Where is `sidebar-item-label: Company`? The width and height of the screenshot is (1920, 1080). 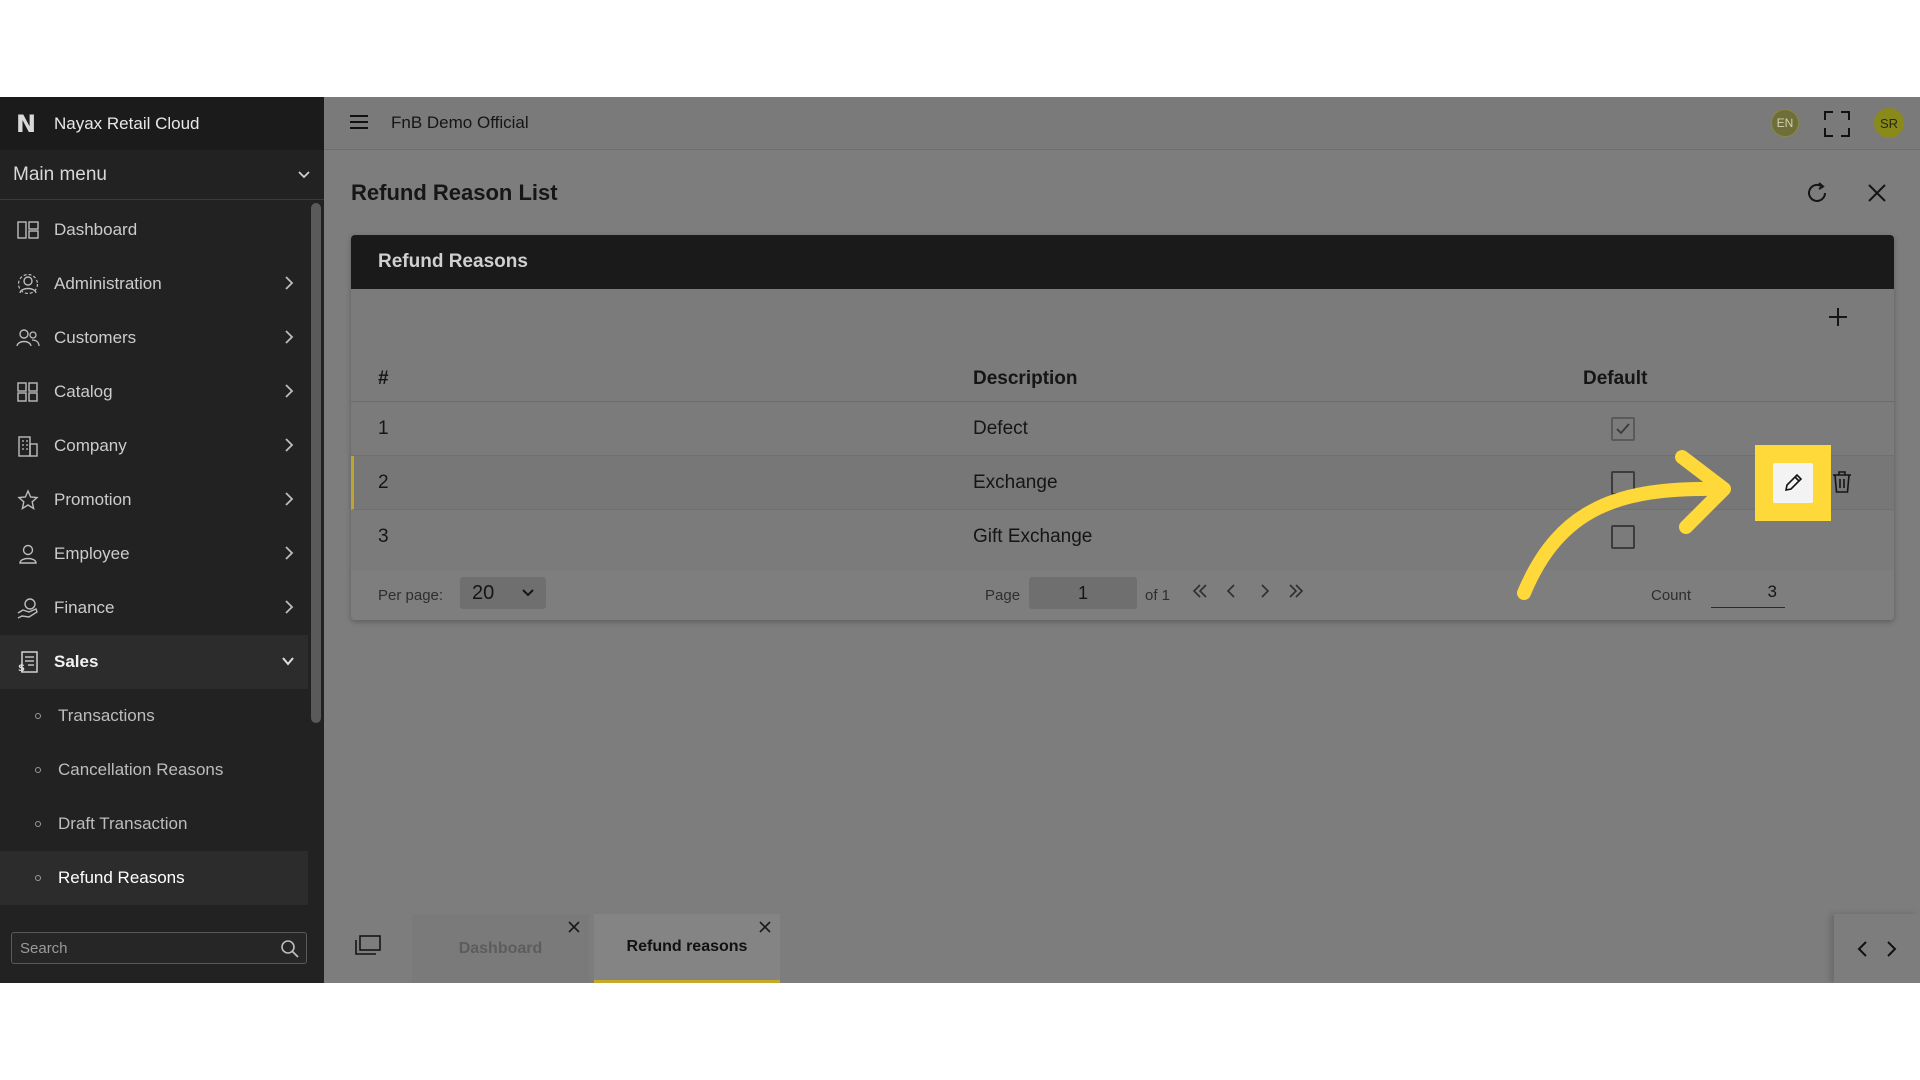 sidebar-item-label: Company is located at coordinates (90, 445).